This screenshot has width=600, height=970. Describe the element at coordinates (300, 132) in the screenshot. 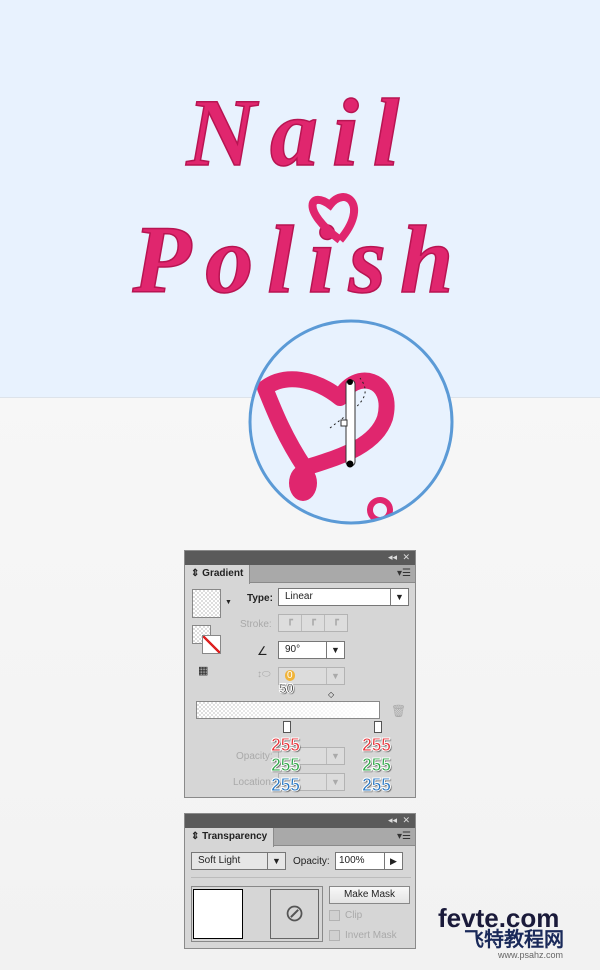

I see `artwork-text-line1: Nail` at that location.